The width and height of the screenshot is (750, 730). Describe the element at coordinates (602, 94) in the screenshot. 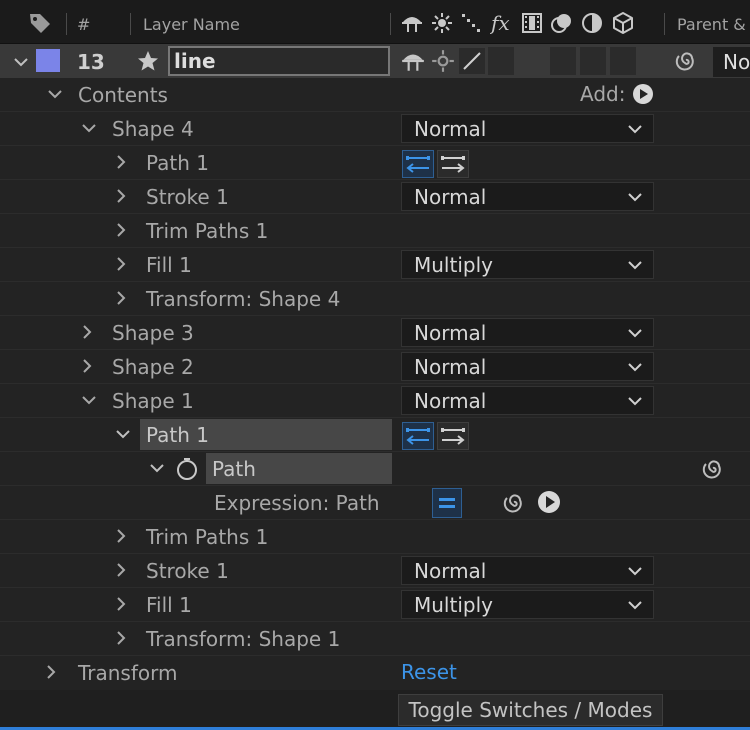

I see `add-label: Add:` at that location.